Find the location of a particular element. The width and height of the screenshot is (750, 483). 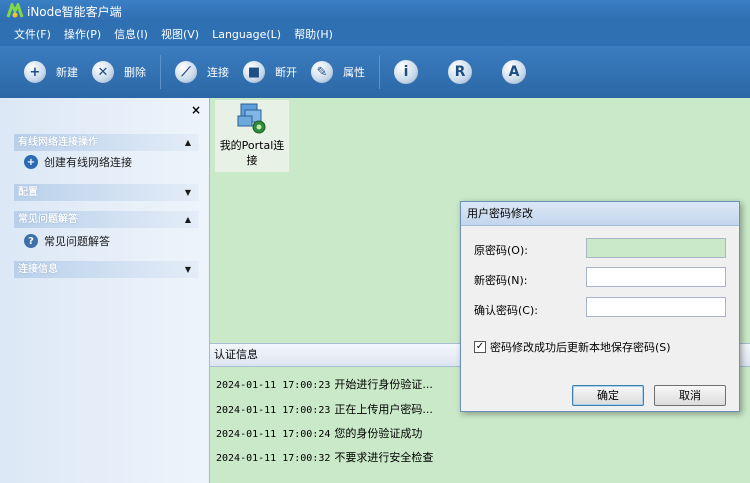

confirm-password-input is located at coordinates (656, 307).